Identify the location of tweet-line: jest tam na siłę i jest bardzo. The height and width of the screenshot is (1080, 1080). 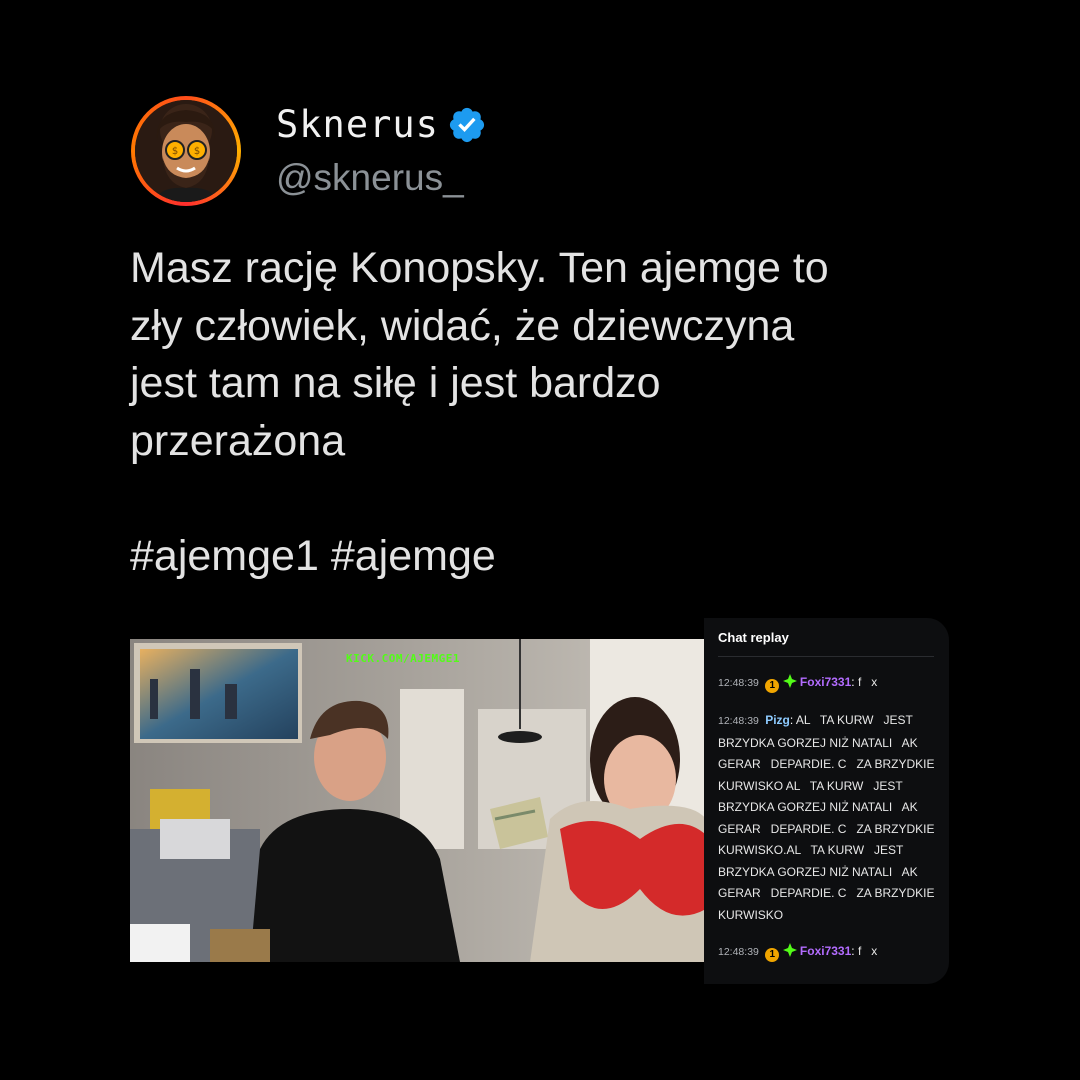
(395, 383).